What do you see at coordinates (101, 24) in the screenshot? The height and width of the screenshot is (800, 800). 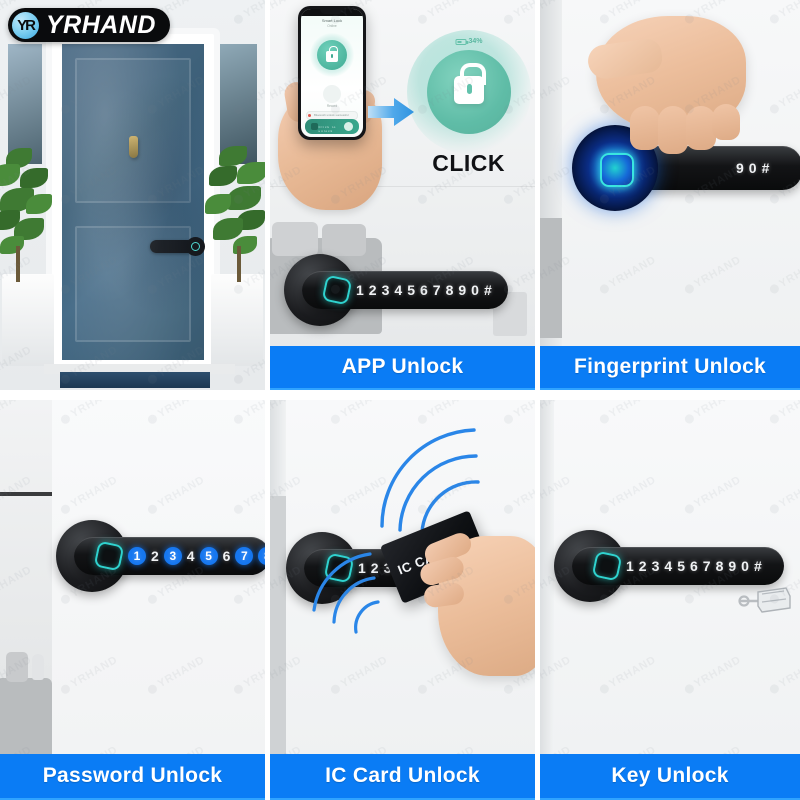 I see `brand-name: YRHAND` at bounding box center [101, 24].